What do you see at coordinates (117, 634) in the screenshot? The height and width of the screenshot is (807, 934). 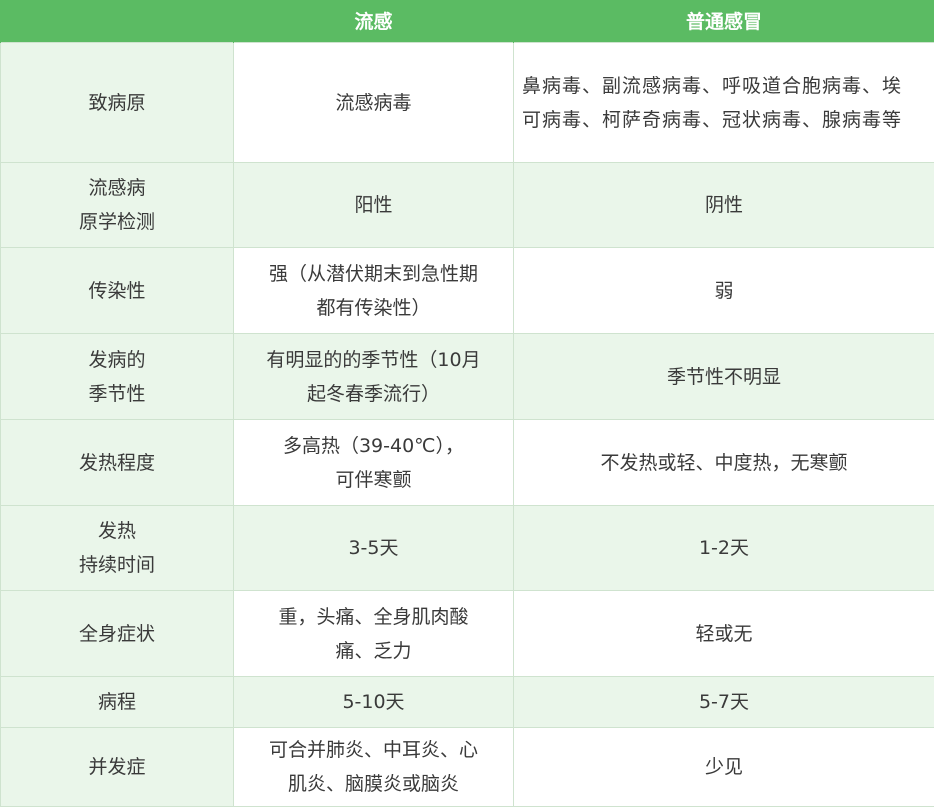 I see `row-label: 全身症状` at bounding box center [117, 634].